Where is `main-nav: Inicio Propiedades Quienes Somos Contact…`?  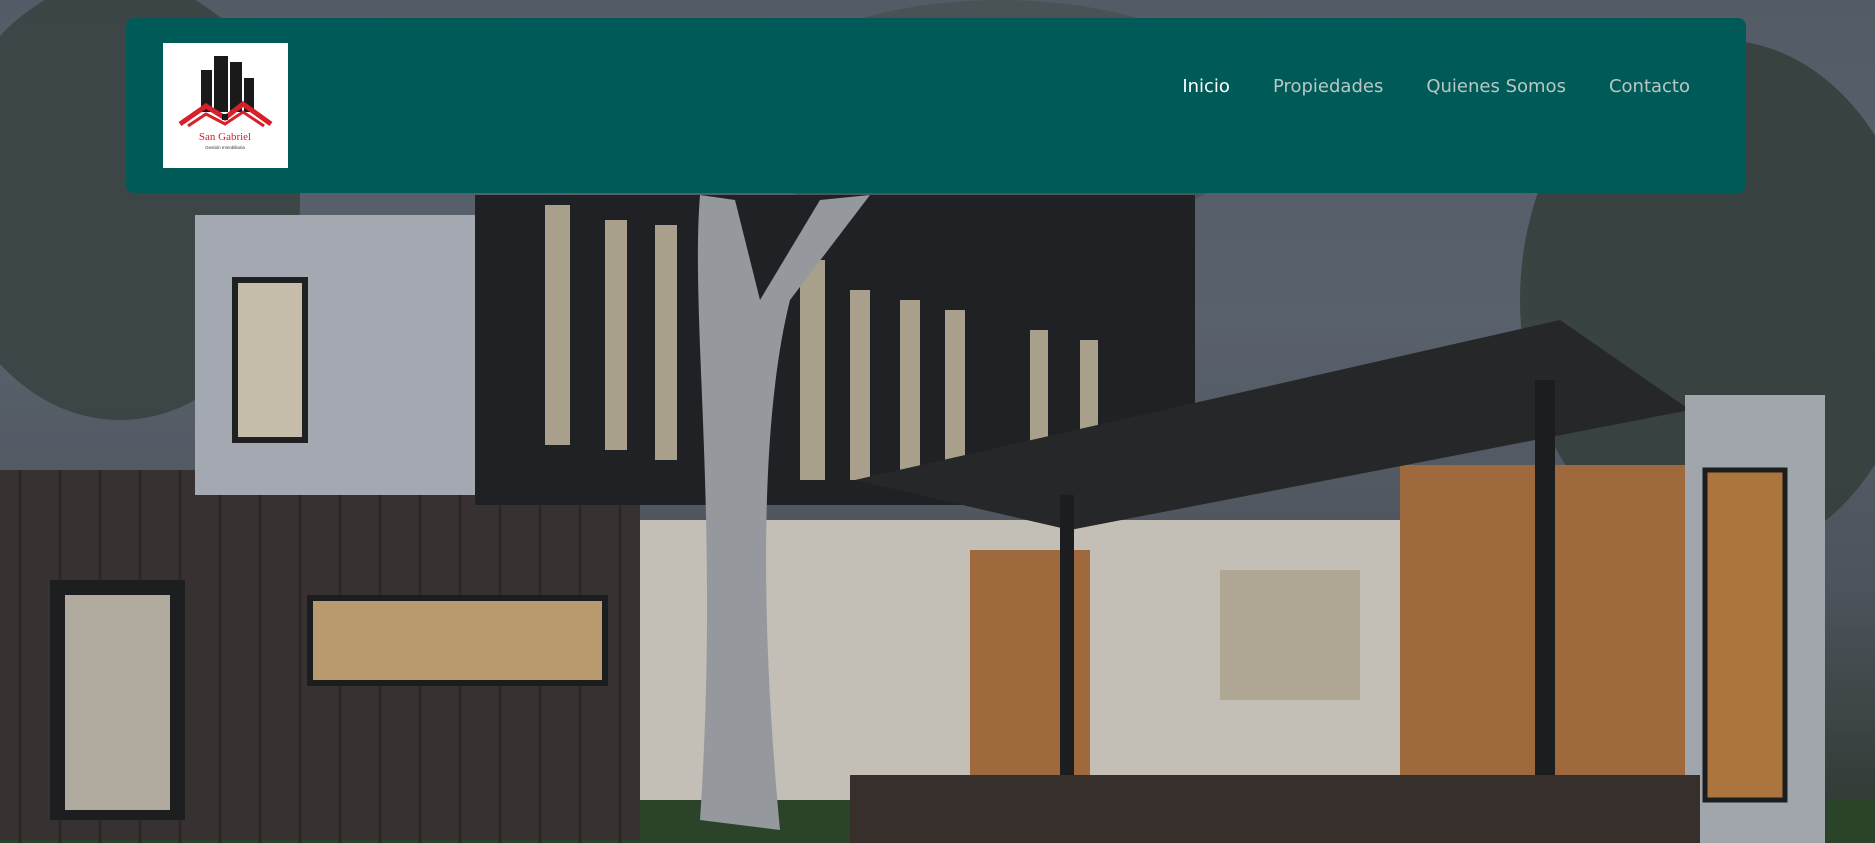
main-nav: Inicio Propiedades Quienes Somos Contact… is located at coordinates (1436, 86).